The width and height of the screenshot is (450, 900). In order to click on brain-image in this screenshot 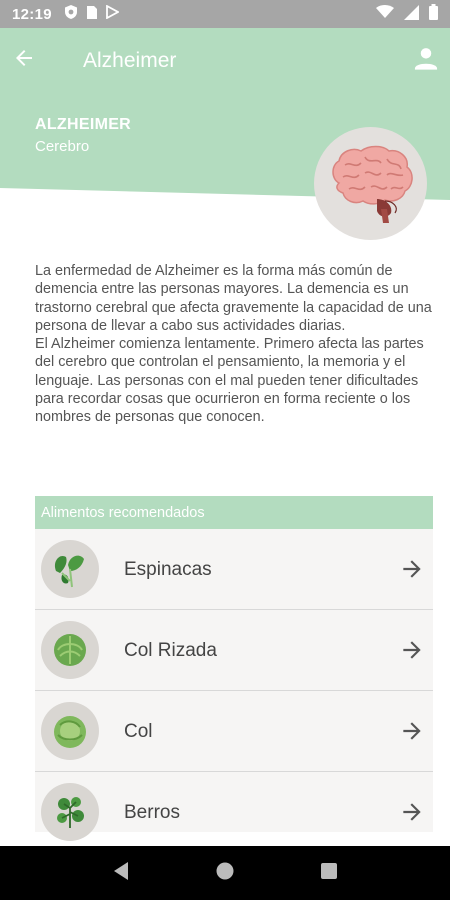, I will do `click(370, 183)`.